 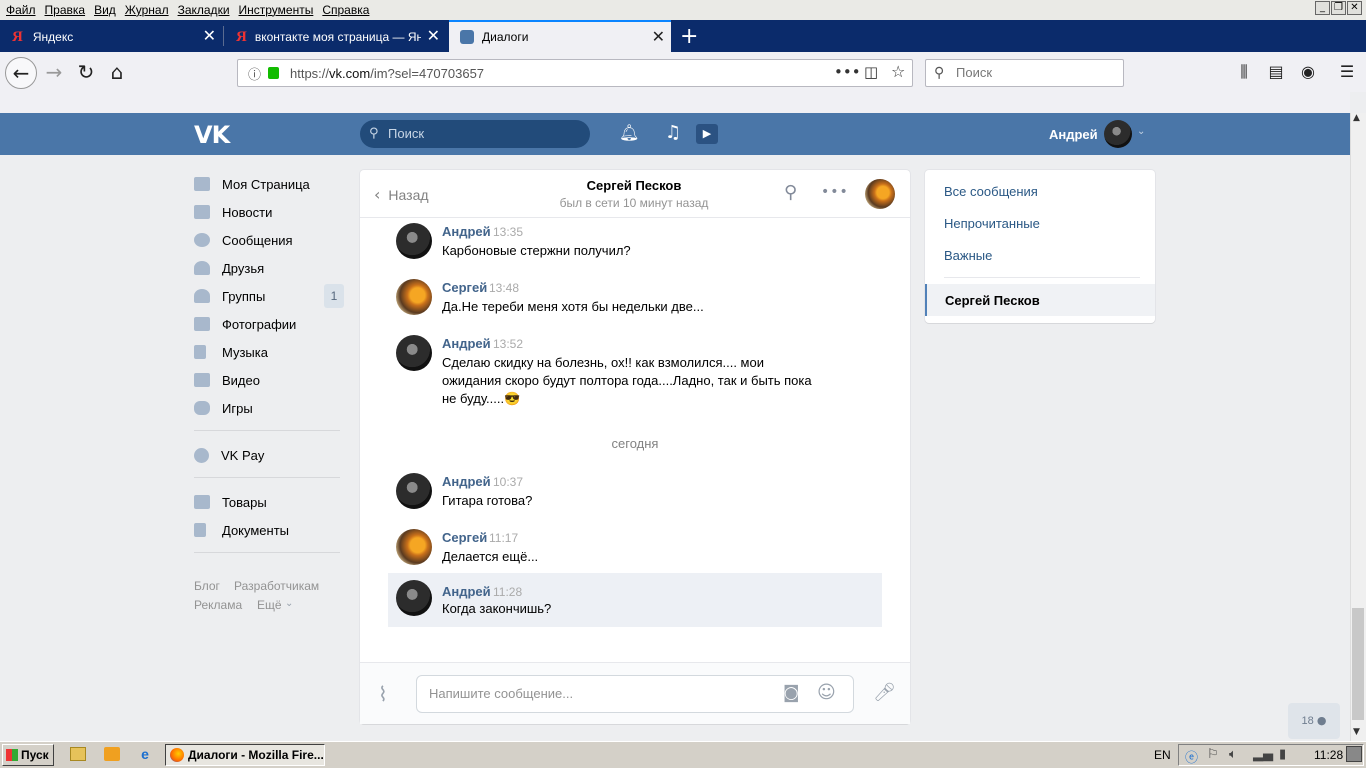 I want to click on play-icon: ▶, so click(x=707, y=134).